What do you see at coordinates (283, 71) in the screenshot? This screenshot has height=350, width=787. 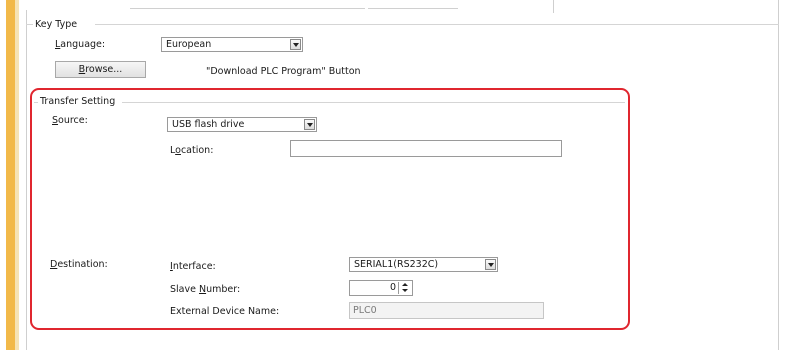 I see `download-button-caption: "Download PLC Program" Button` at bounding box center [283, 71].